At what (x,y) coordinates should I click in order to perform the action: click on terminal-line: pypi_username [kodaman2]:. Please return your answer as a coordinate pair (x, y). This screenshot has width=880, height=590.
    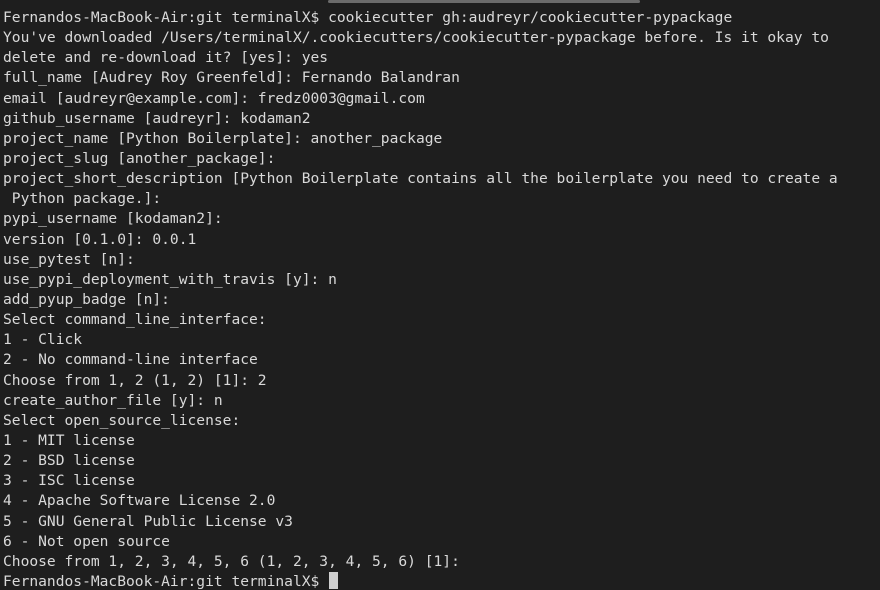
    Looking at the image, I should click on (113, 219).